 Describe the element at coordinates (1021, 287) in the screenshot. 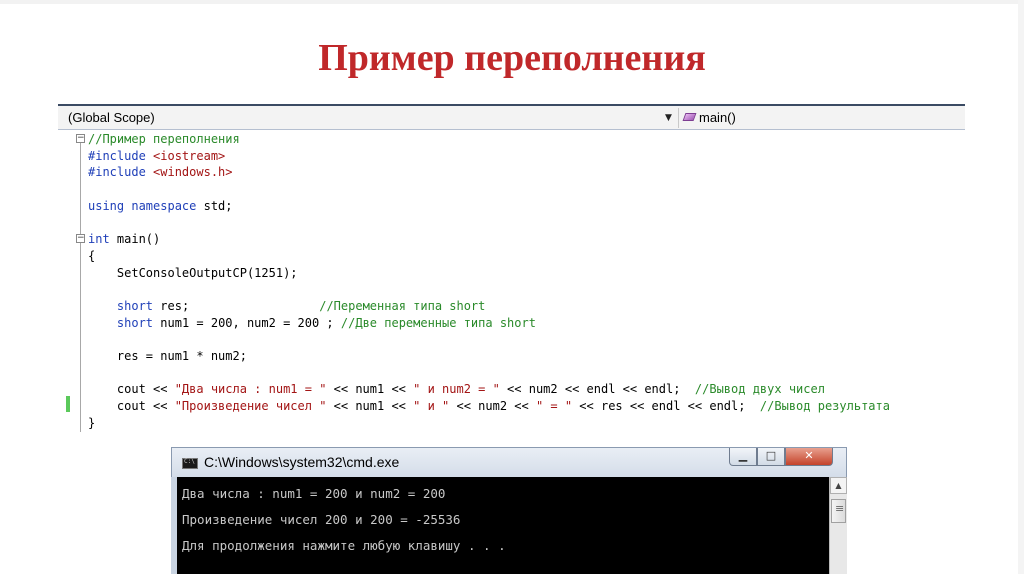

I see `page-right-border` at that location.